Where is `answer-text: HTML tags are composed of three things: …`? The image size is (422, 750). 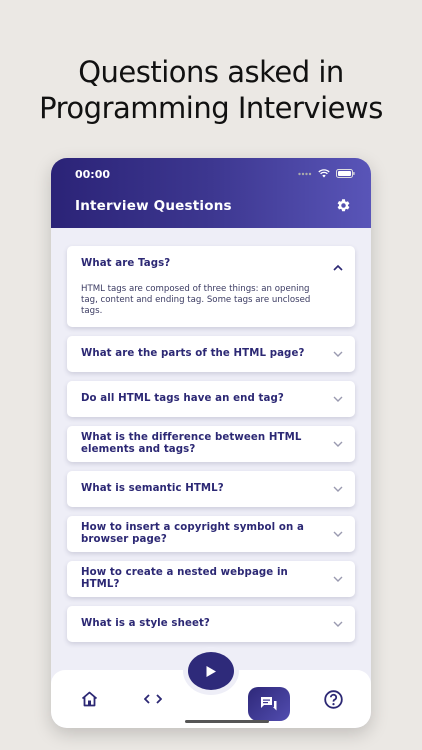
answer-text: HTML tags are composed of three things: … is located at coordinates (196, 300).